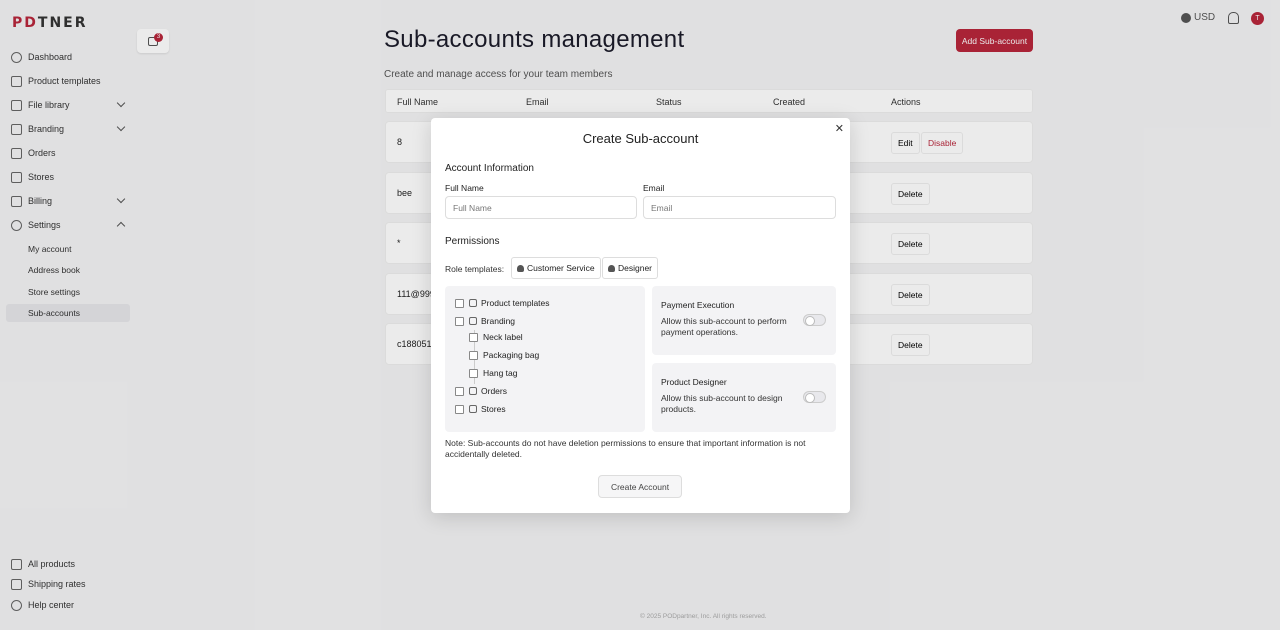 The height and width of the screenshot is (630, 1280). What do you see at coordinates (473, 321) in the screenshot?
I see `tag-icon` at bounding box center [473, 321].